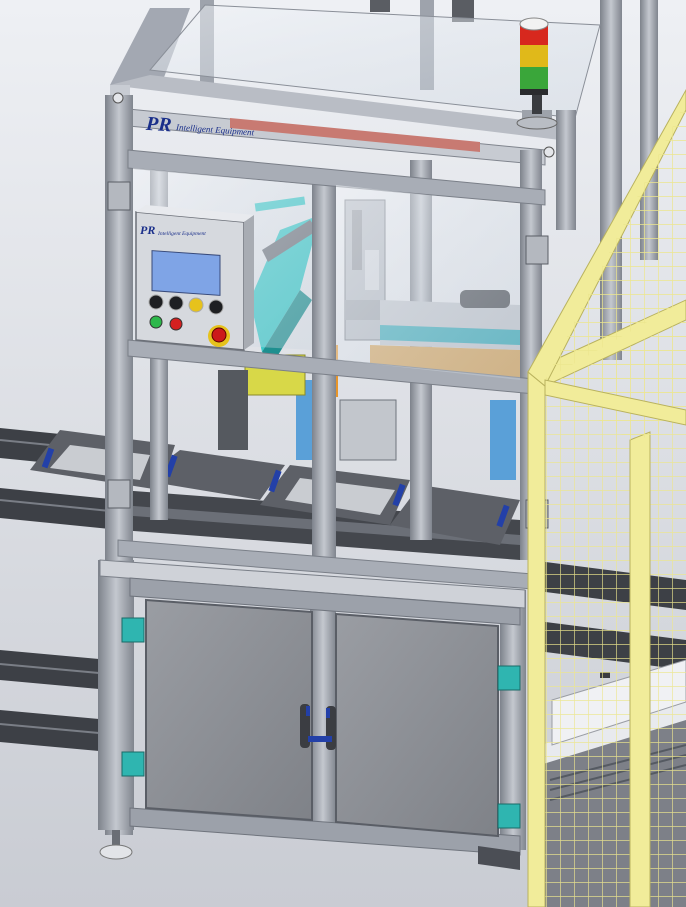  I want to click on tower-light-yellow, so click(534, 56).